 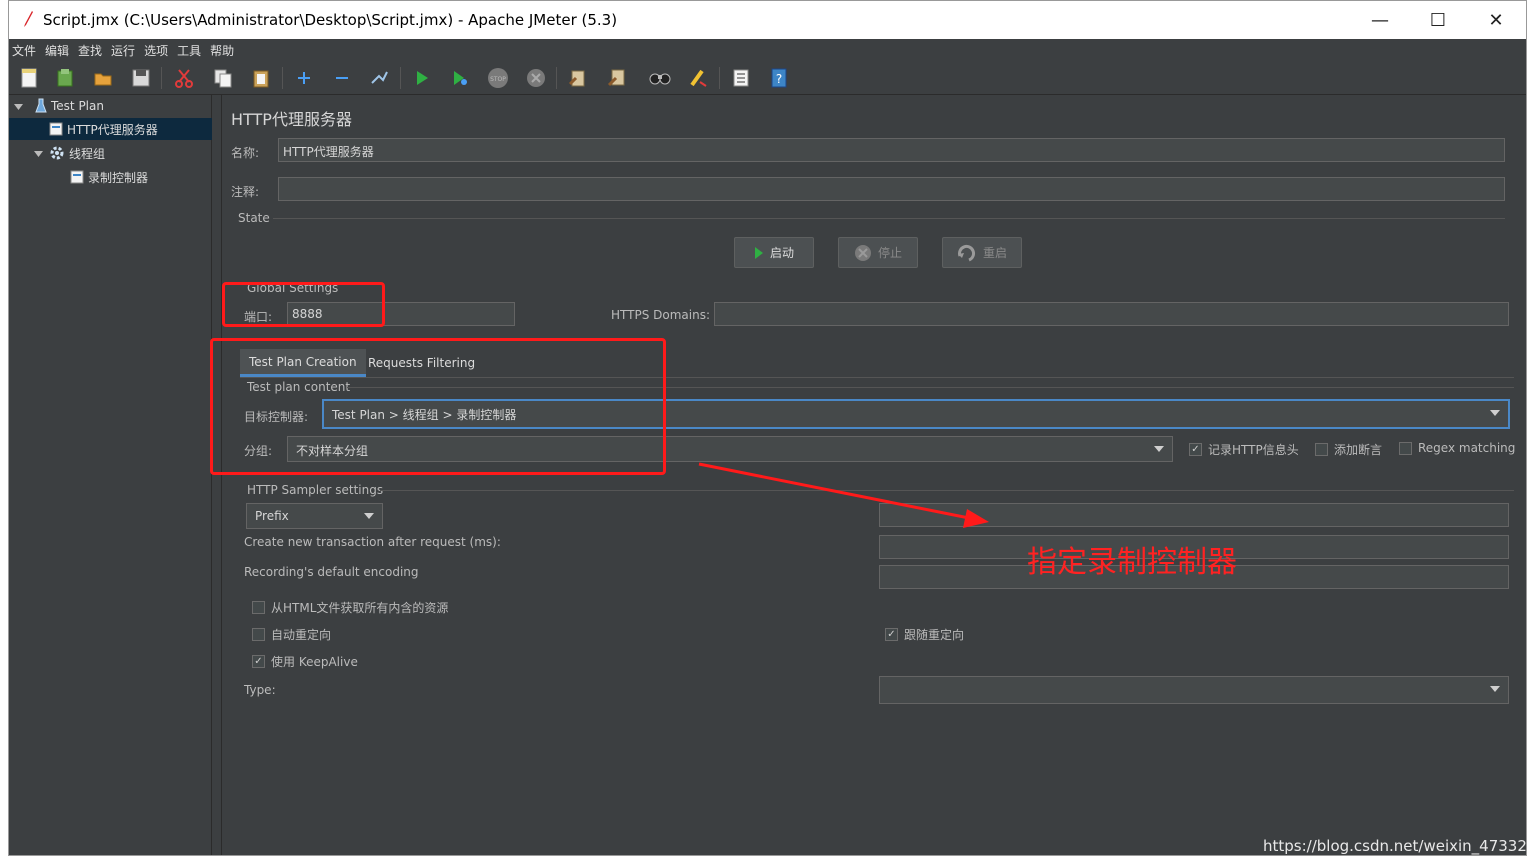 What do you see at coordinates (1111, 314) in the screenshot?
I see `https-domains-input` at bounding box center [1111, 314].